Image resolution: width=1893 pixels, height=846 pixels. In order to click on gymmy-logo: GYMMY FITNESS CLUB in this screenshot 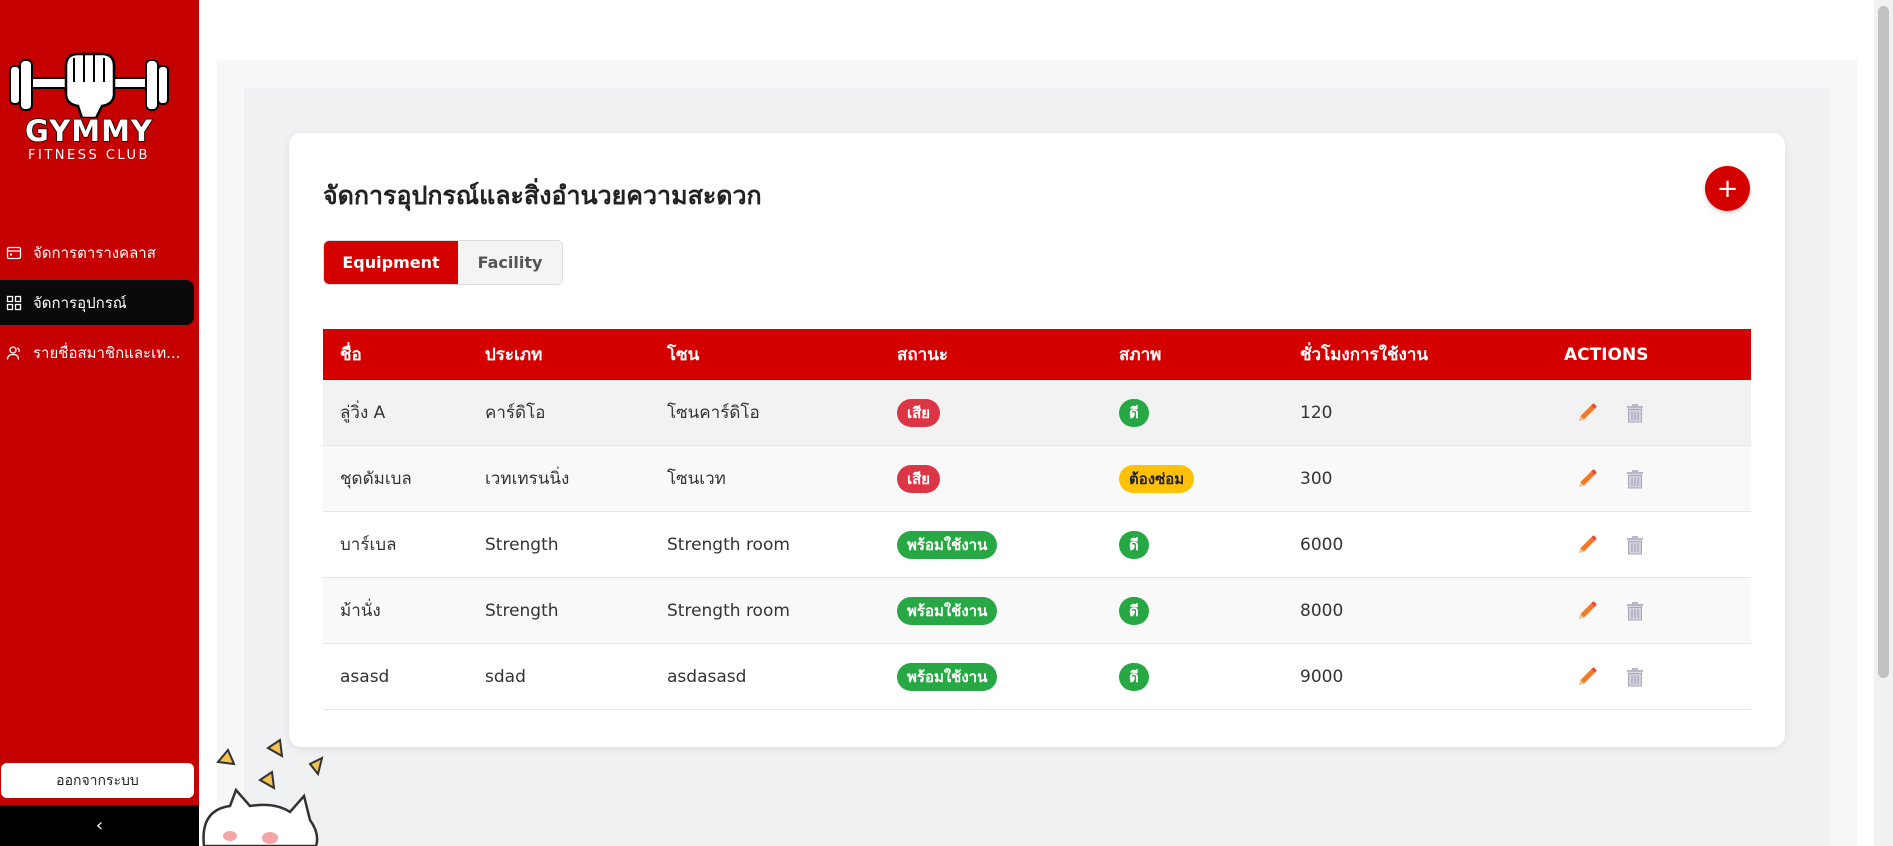, I will do `click(89, 107)`.